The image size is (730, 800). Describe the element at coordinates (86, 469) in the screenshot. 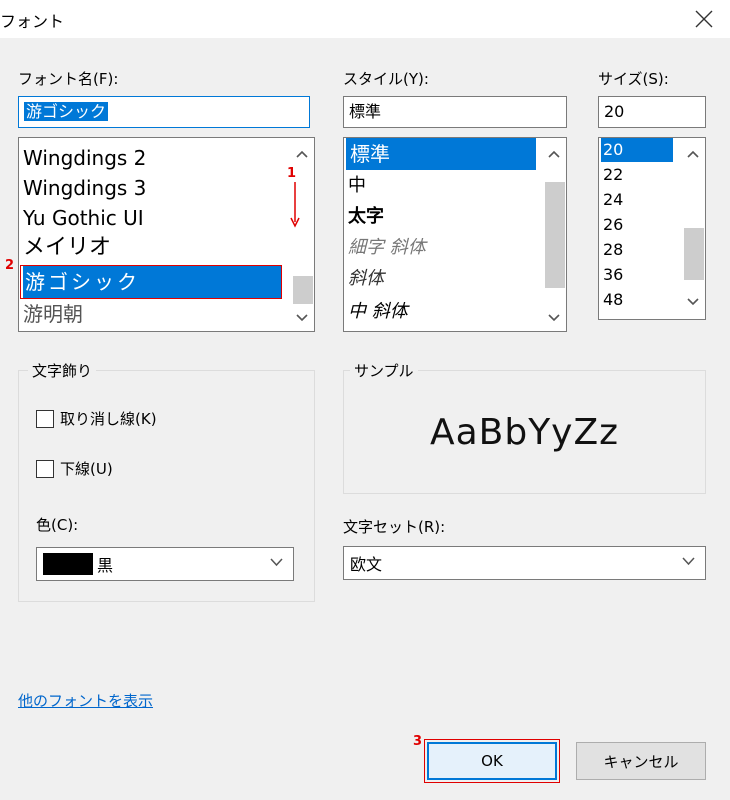

I see `underline-label: 下線(U)` at that location.